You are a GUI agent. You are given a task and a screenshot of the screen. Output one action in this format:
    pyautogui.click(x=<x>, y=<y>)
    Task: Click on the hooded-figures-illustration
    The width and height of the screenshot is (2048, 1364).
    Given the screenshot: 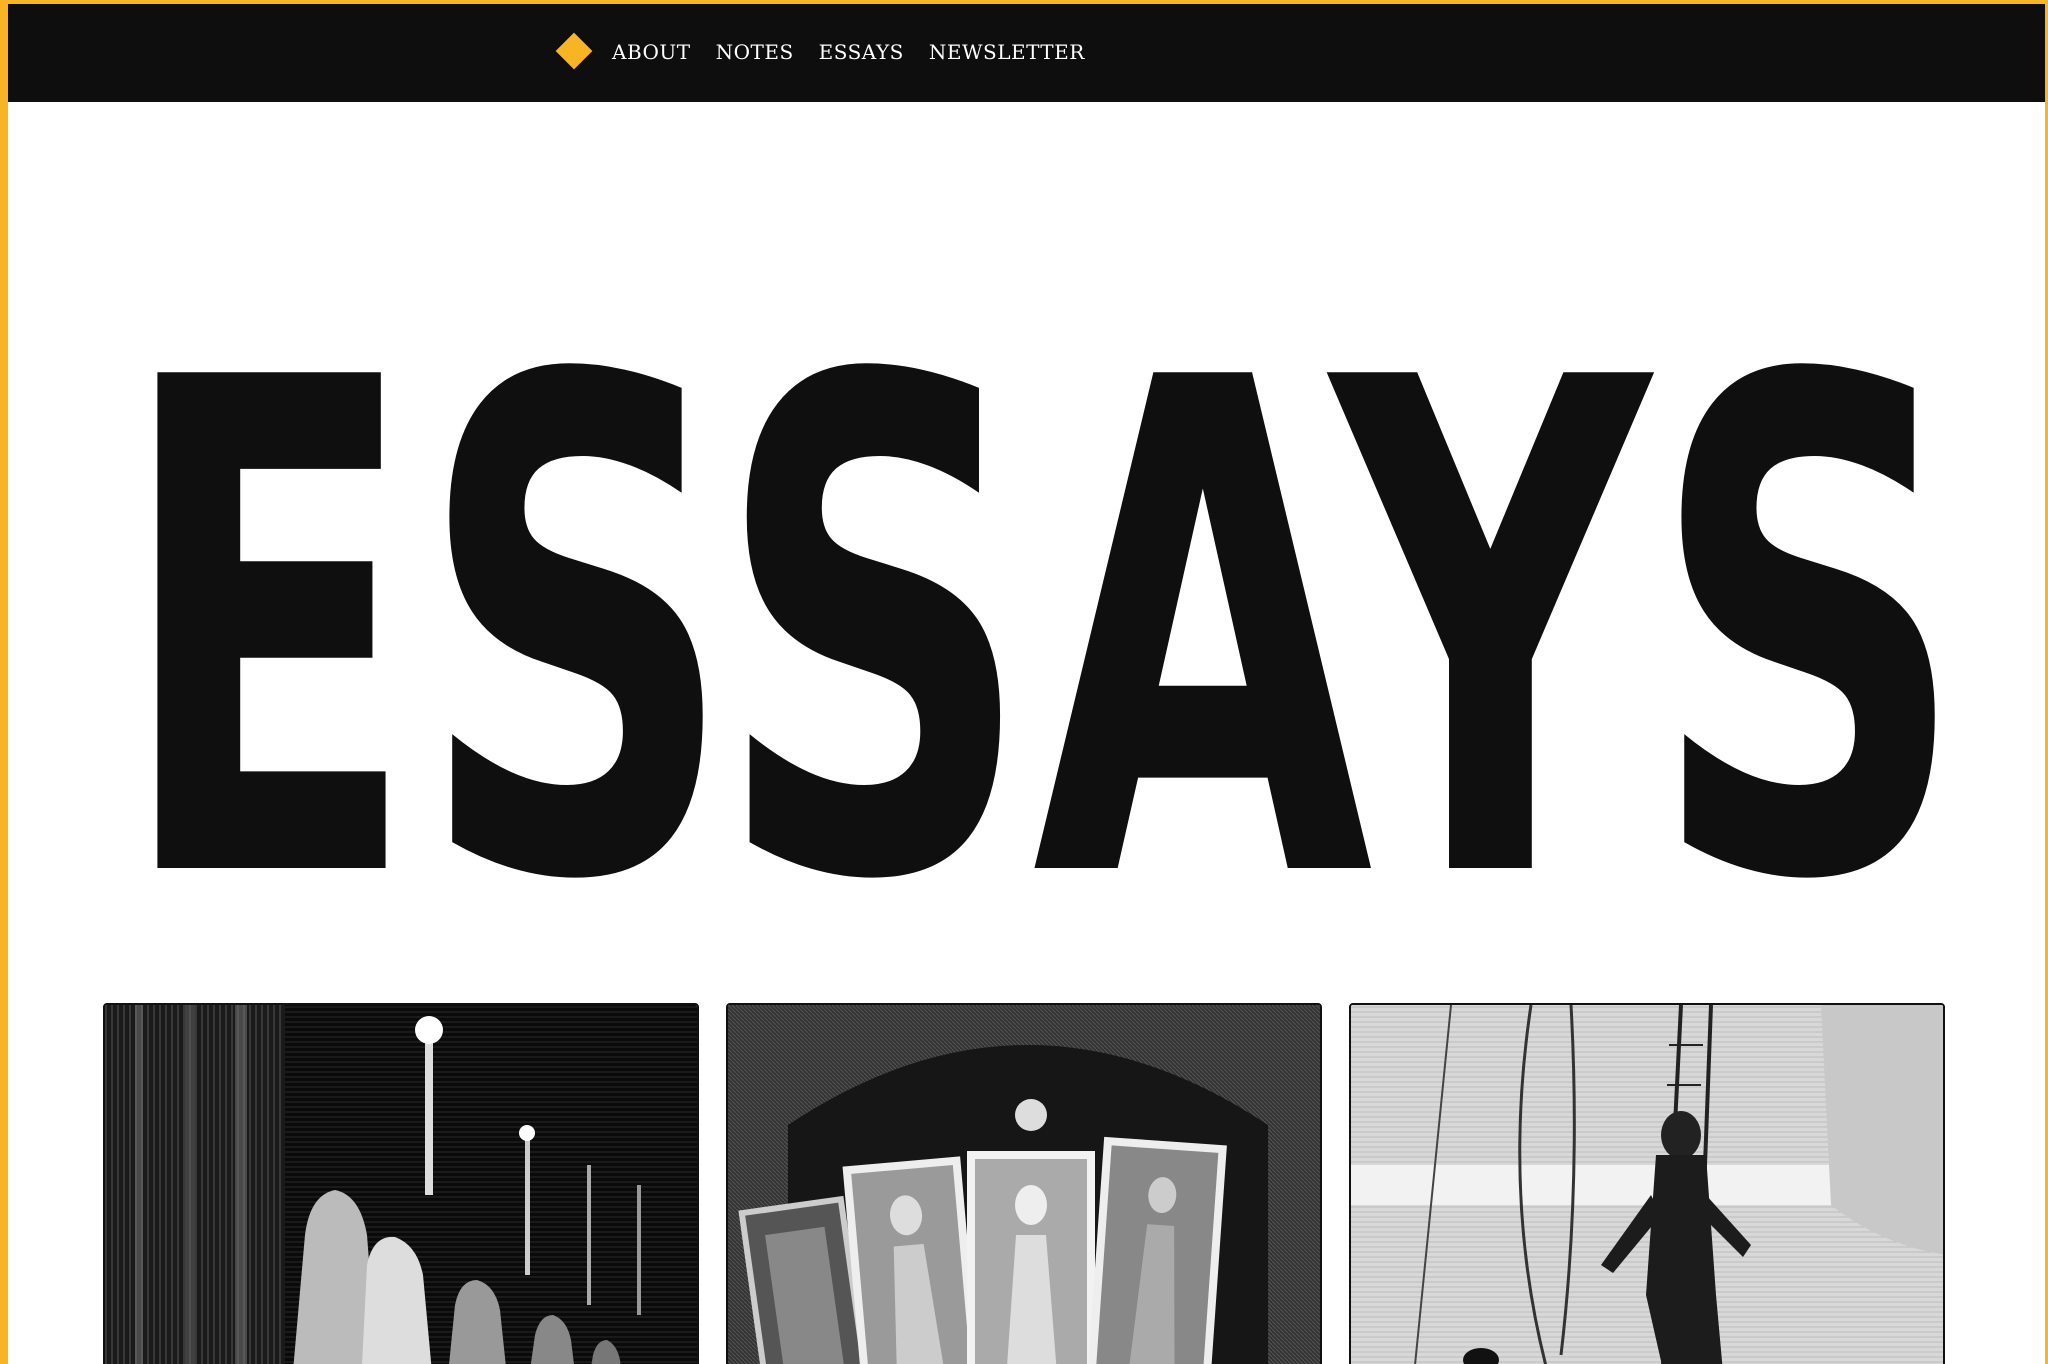 What is the action you would take?
    pyautogui.click(x=401, y=1184)
    